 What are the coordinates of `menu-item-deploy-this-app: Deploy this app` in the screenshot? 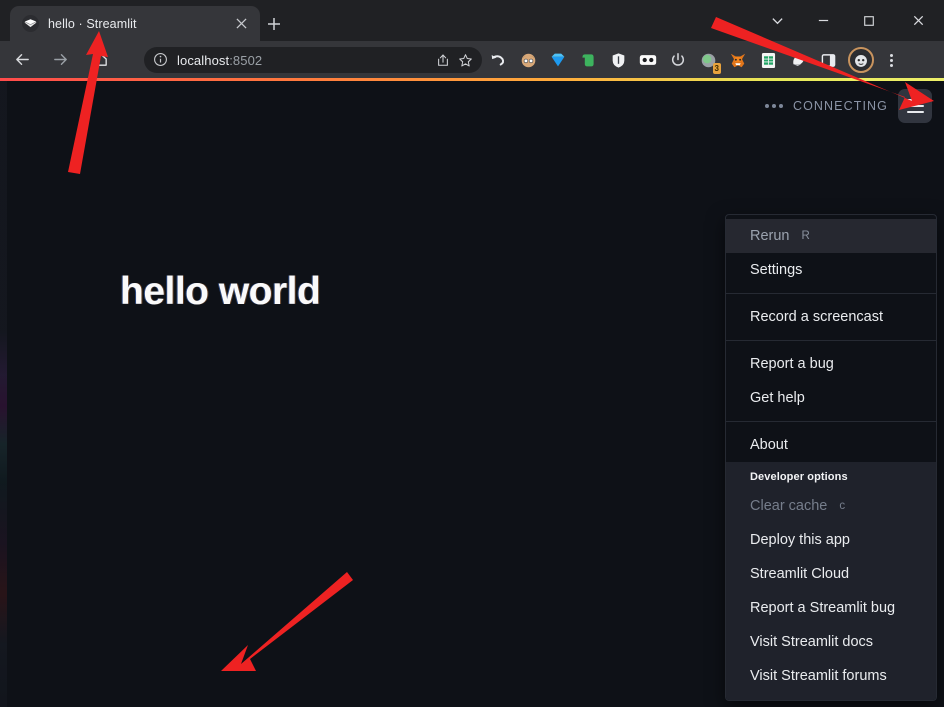 It's located at (831, 540).